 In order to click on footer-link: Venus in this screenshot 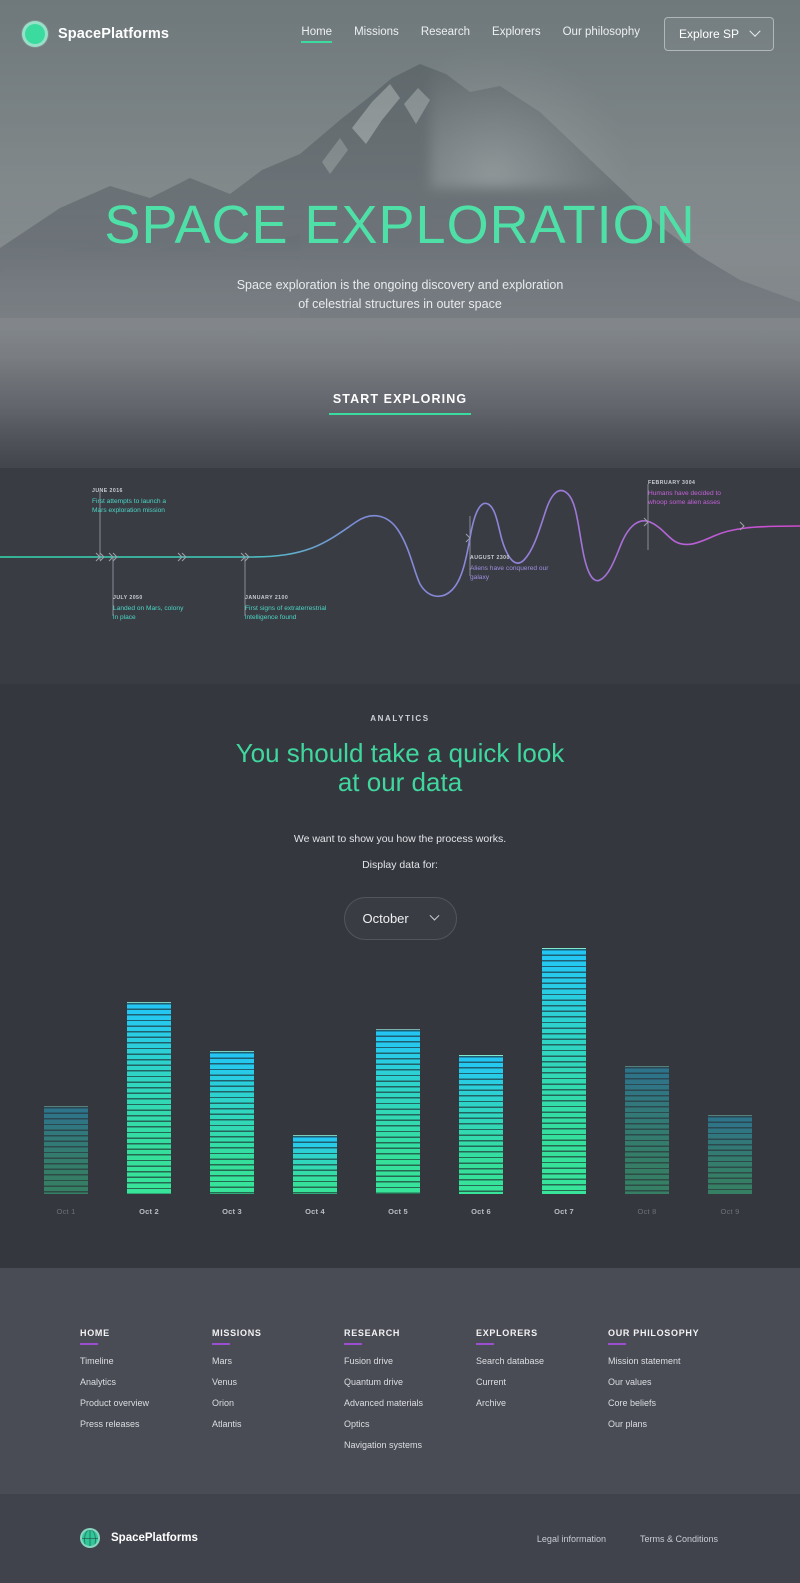, I will do `click(278, 1382)`.